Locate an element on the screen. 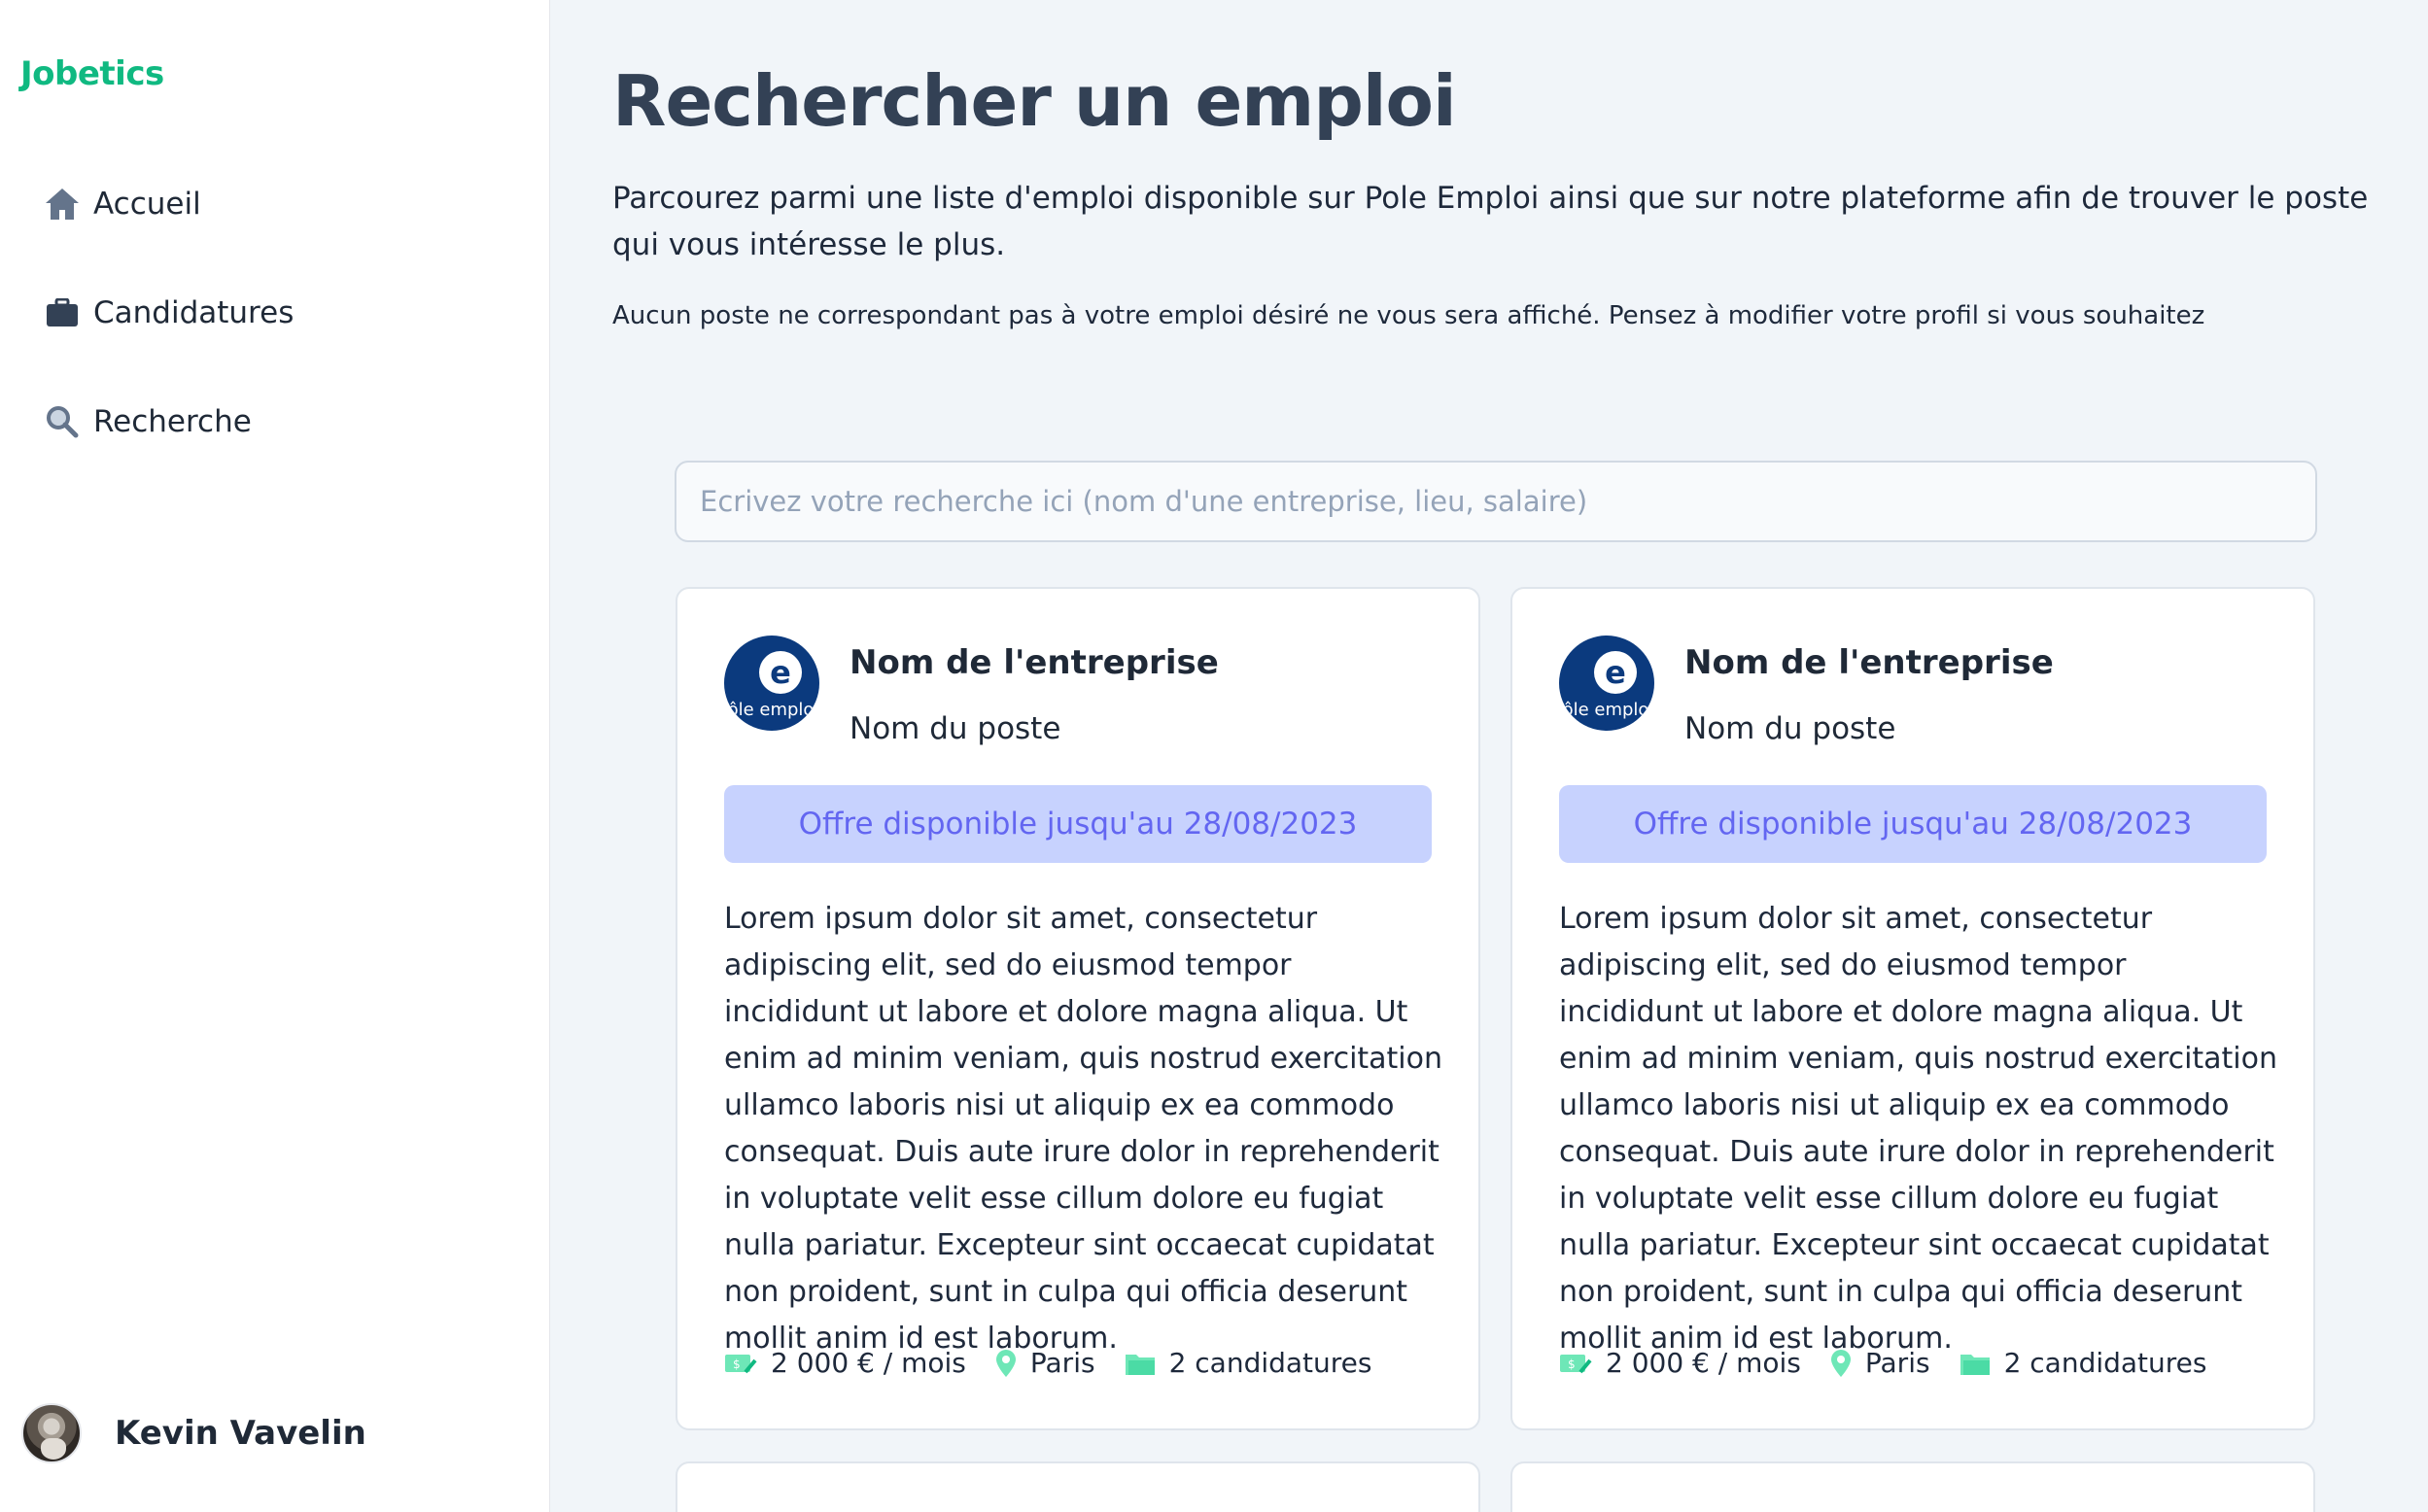 The height and width of the screenshot is (1512, 2428). sidebar-item-accueil: Accueil is located at coordinates (122, 204).